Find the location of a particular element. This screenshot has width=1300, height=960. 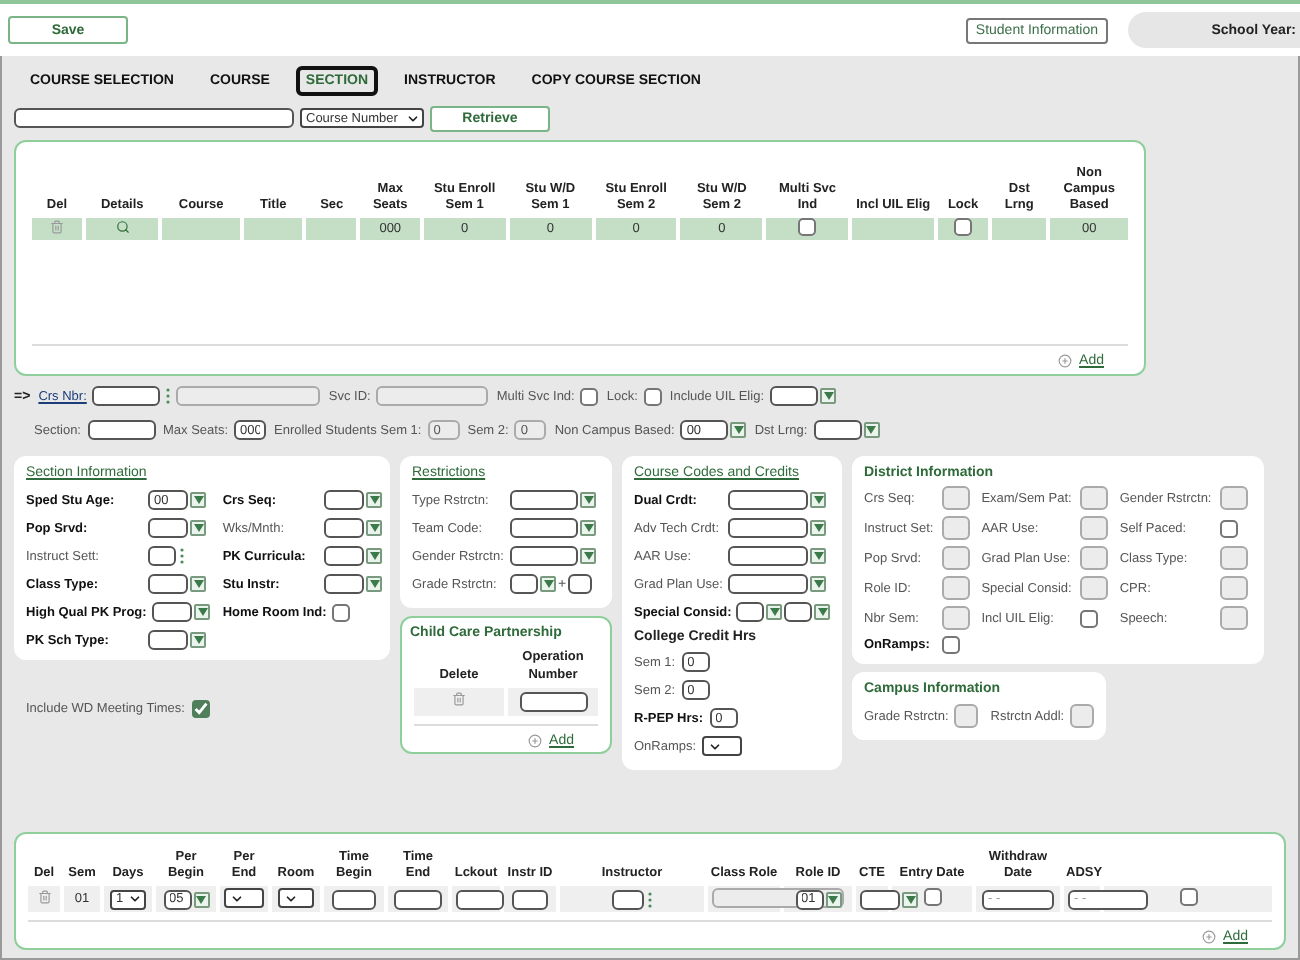

search-icon is located at coordinates (122, 227).